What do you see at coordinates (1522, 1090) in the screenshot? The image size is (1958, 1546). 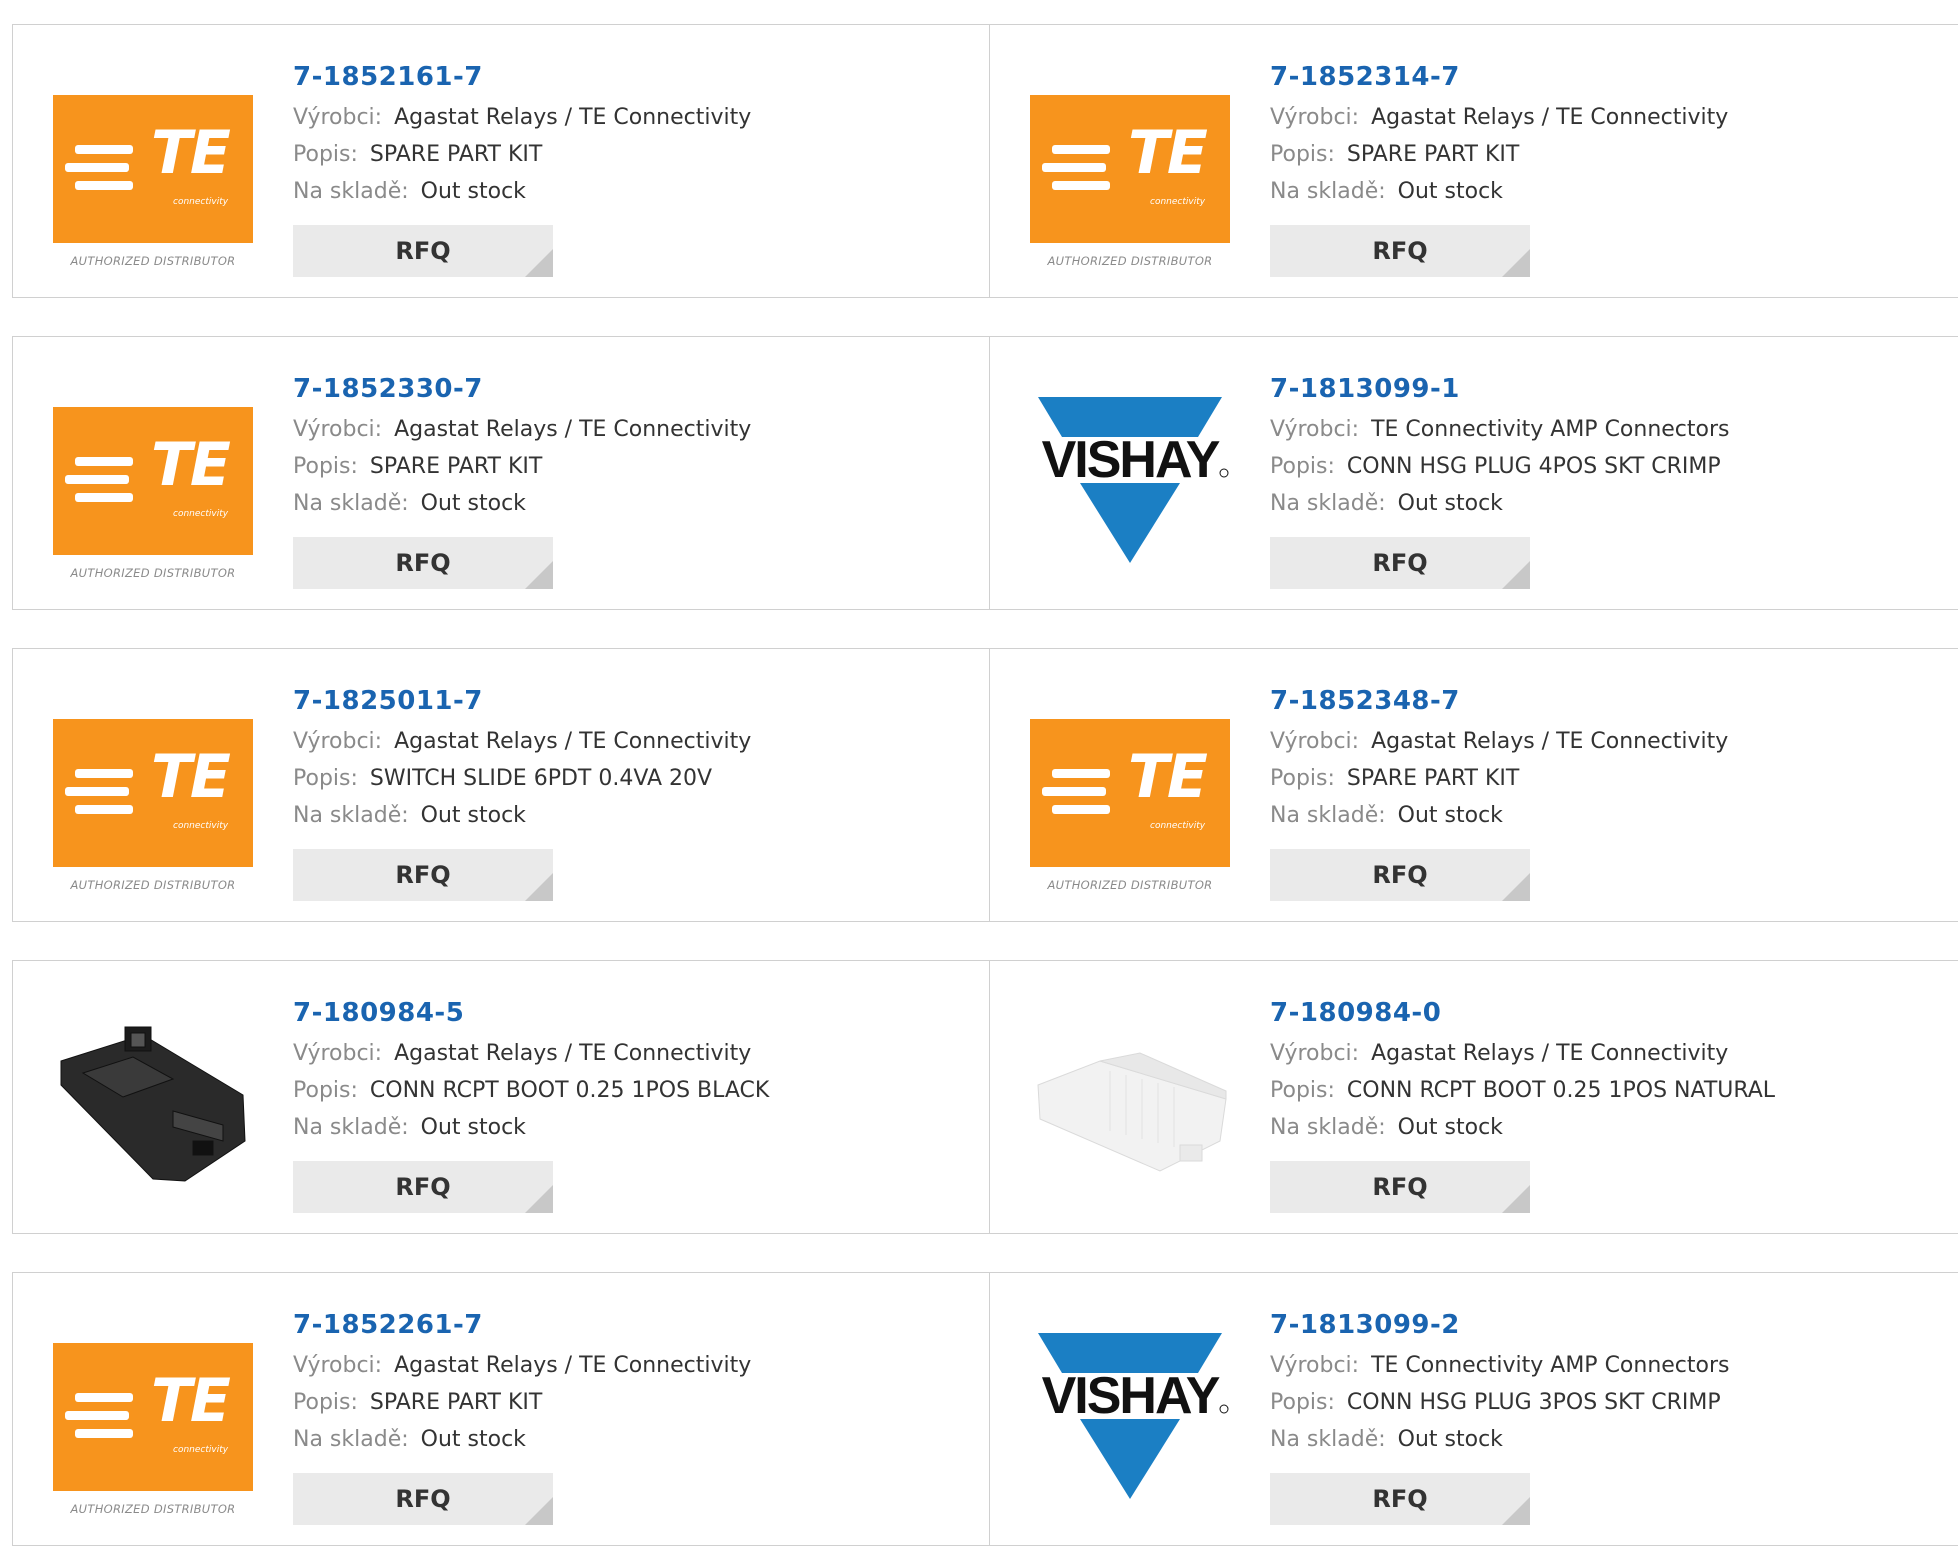 I see `description-row: Popis: CONN RCPT BOOT 0.25 1POS NATURAL` at bounding box center [1522, 1090].